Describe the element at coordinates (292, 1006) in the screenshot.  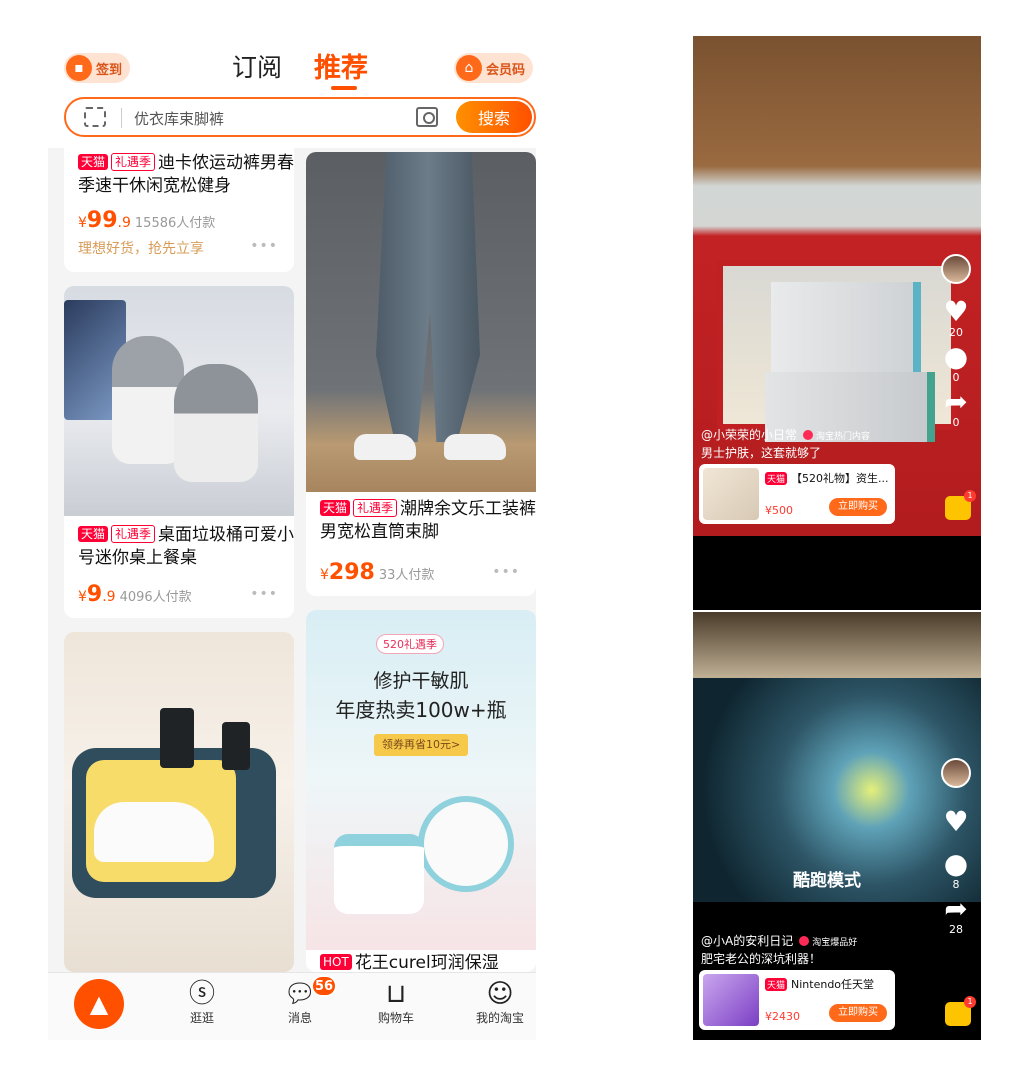
I see `bottom-nav: ▲ ⓢ 逛逛 💬︎ 消息 56 ⊔ 购物车 ☺ 我的淘宝` at that location.